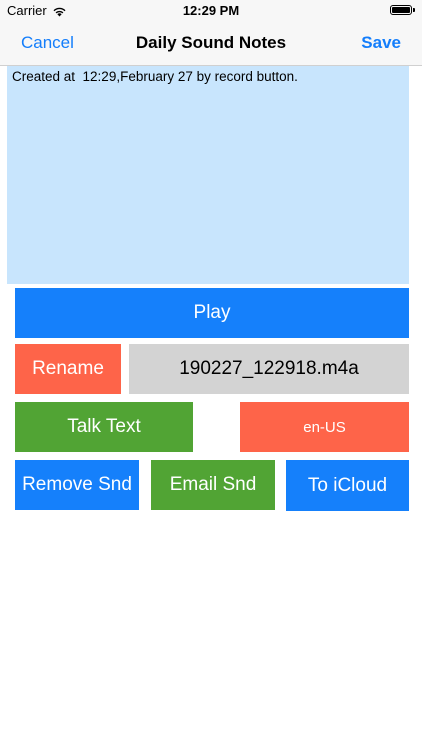  What do you see at coordinates (401, 10) in the screenshot?
I see `battery-icon` at bounding box center [401, 10].